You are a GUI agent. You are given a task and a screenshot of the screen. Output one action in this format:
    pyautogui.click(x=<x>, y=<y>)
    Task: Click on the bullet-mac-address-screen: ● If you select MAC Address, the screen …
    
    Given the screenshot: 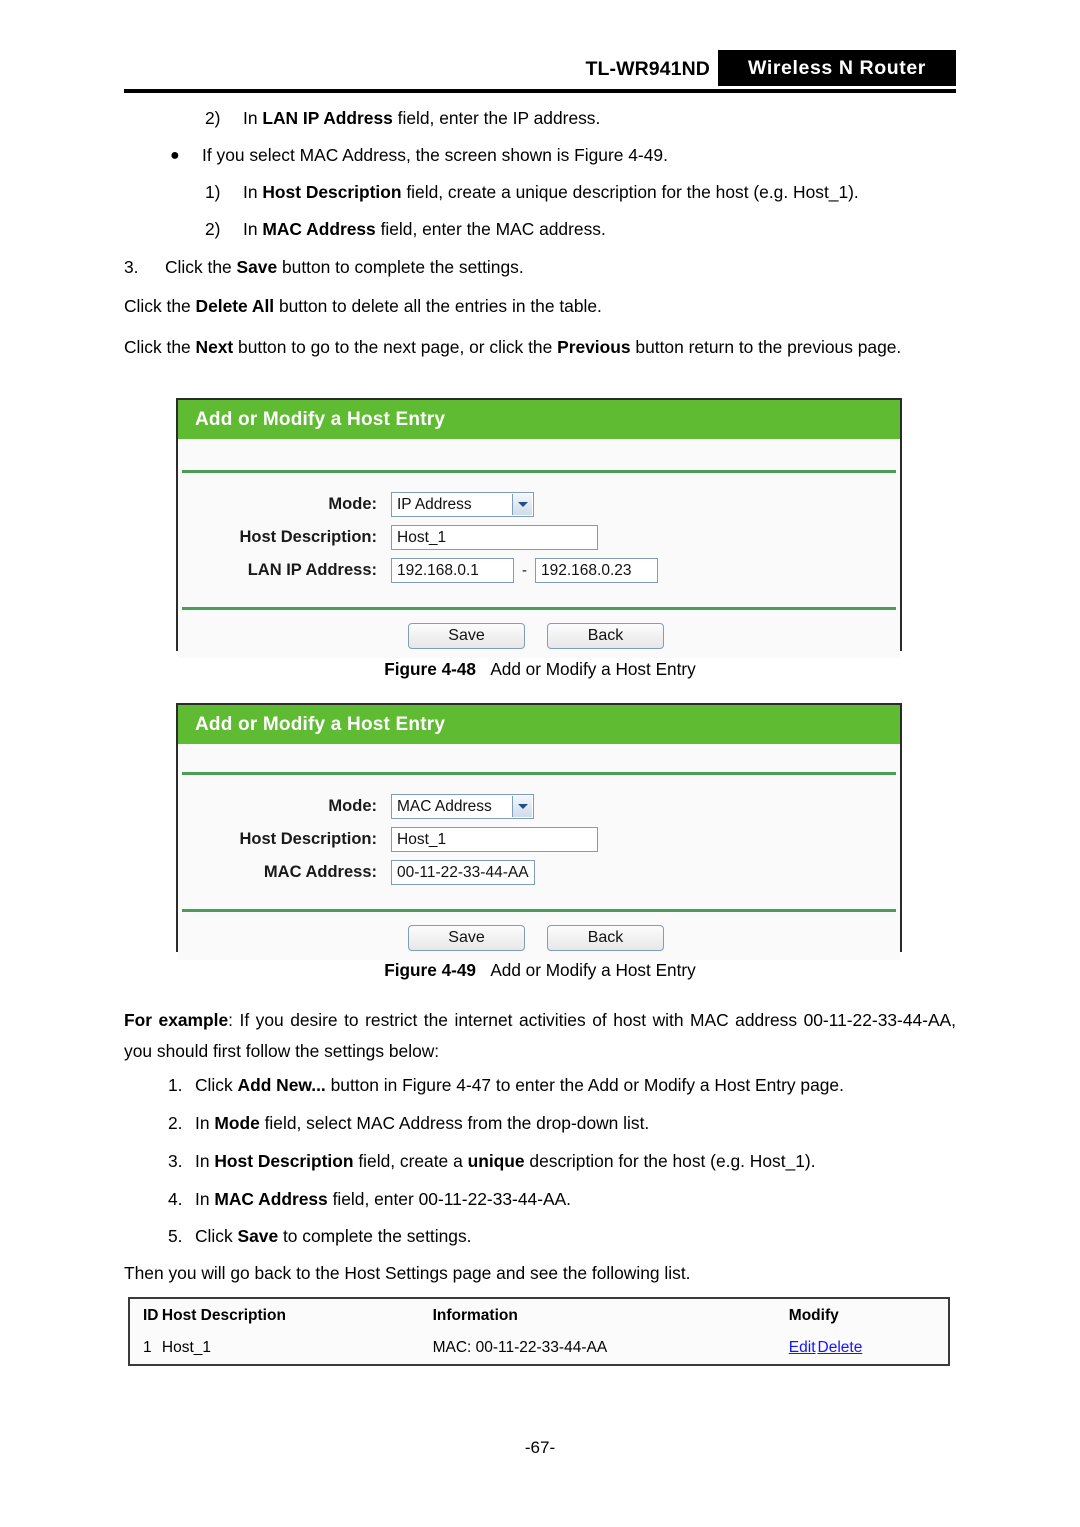 What is the action you would take?
    pyautogui.click(x=563, y=155)
    